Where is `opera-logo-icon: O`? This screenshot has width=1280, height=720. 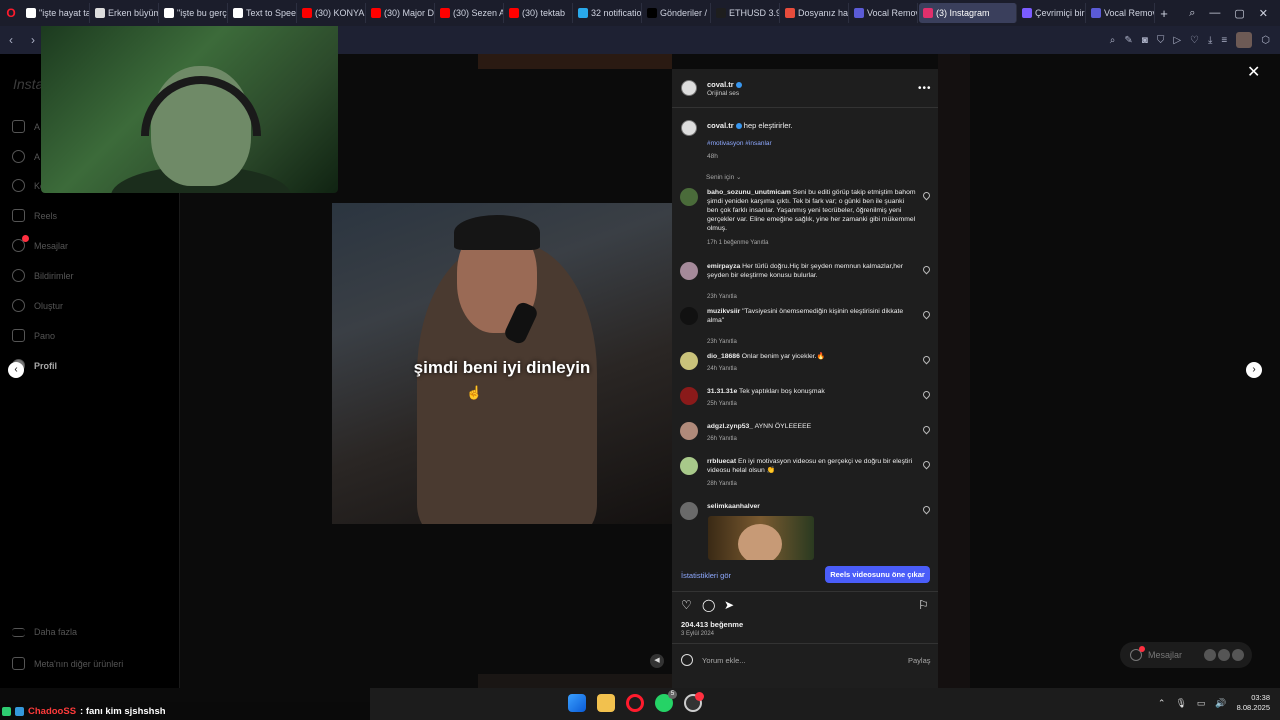
opera-logo-icon: O is located at coordinates (11, 13).